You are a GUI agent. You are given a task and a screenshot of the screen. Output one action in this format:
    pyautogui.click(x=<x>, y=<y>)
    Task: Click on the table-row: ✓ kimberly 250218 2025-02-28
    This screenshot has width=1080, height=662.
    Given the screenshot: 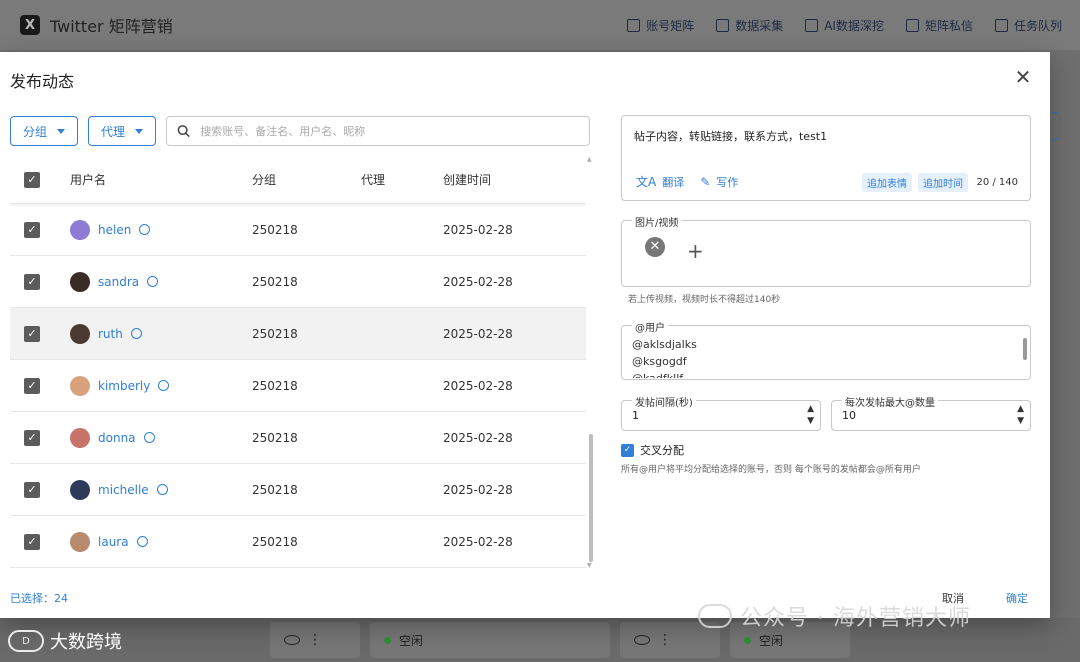 What is the action you would take?
    pyautogui.click(x=298, y=386)
    